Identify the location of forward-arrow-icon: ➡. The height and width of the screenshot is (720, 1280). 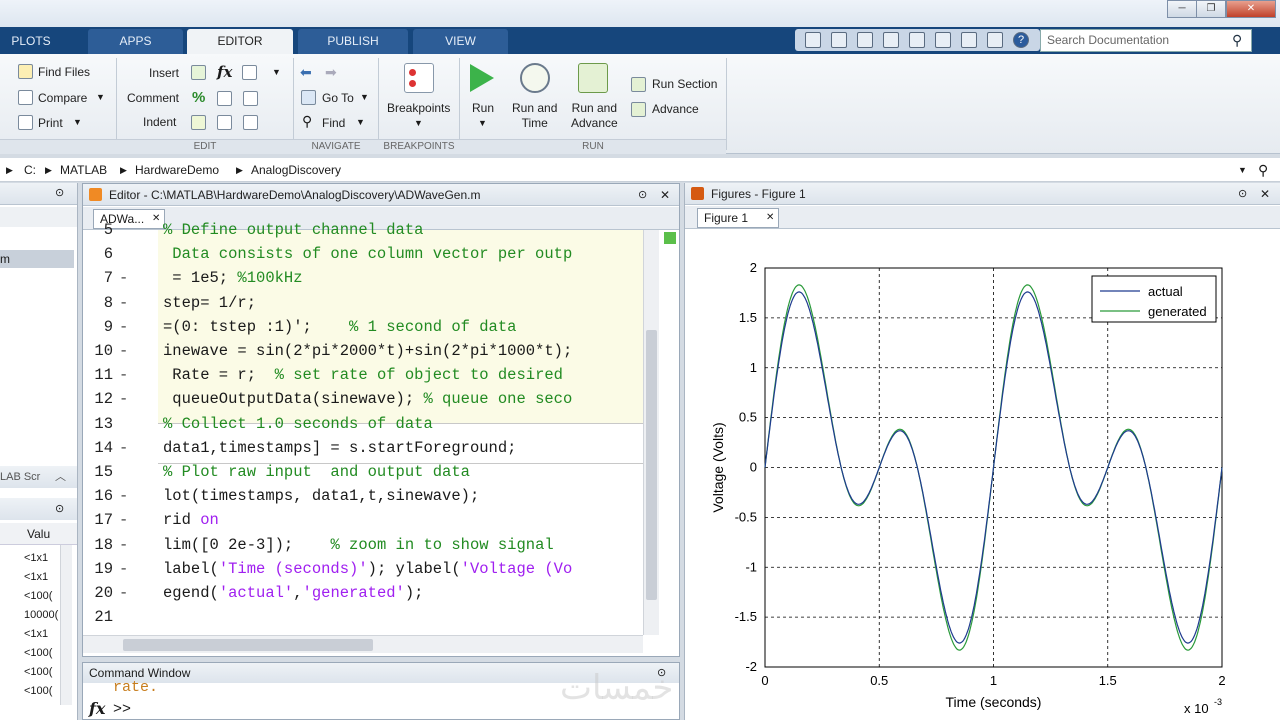
(331, 72).